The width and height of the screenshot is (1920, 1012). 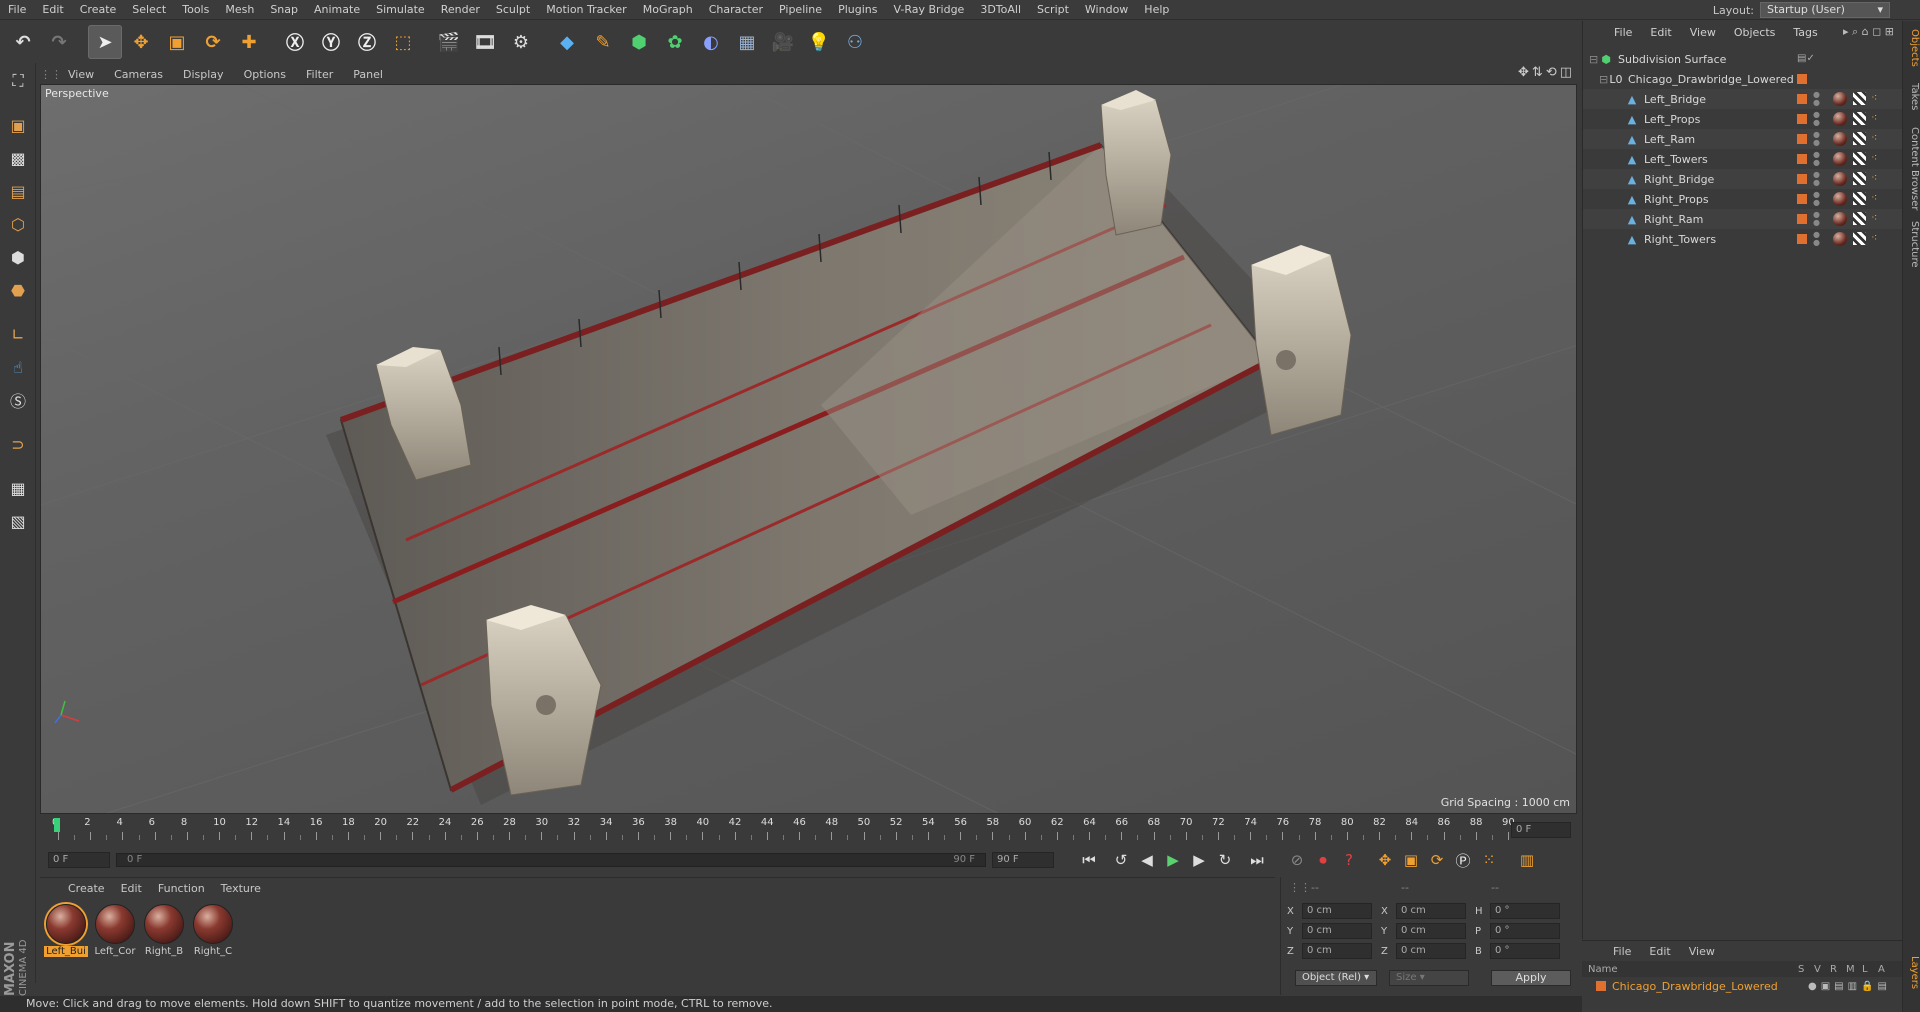 I want to click on next-key-button: ↻, so click(x=1225, y=860).